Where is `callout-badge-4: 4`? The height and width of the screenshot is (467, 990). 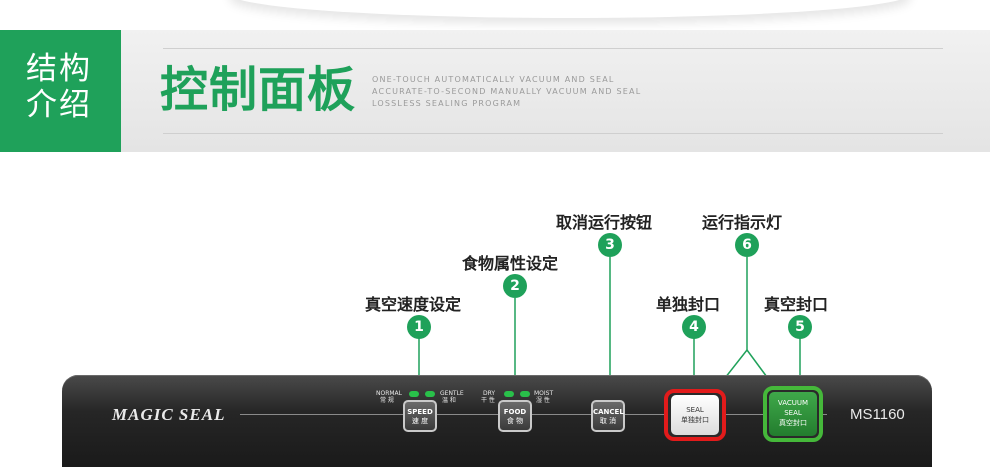
callout-badge-4: 4 is located at coordinates (694, 327).